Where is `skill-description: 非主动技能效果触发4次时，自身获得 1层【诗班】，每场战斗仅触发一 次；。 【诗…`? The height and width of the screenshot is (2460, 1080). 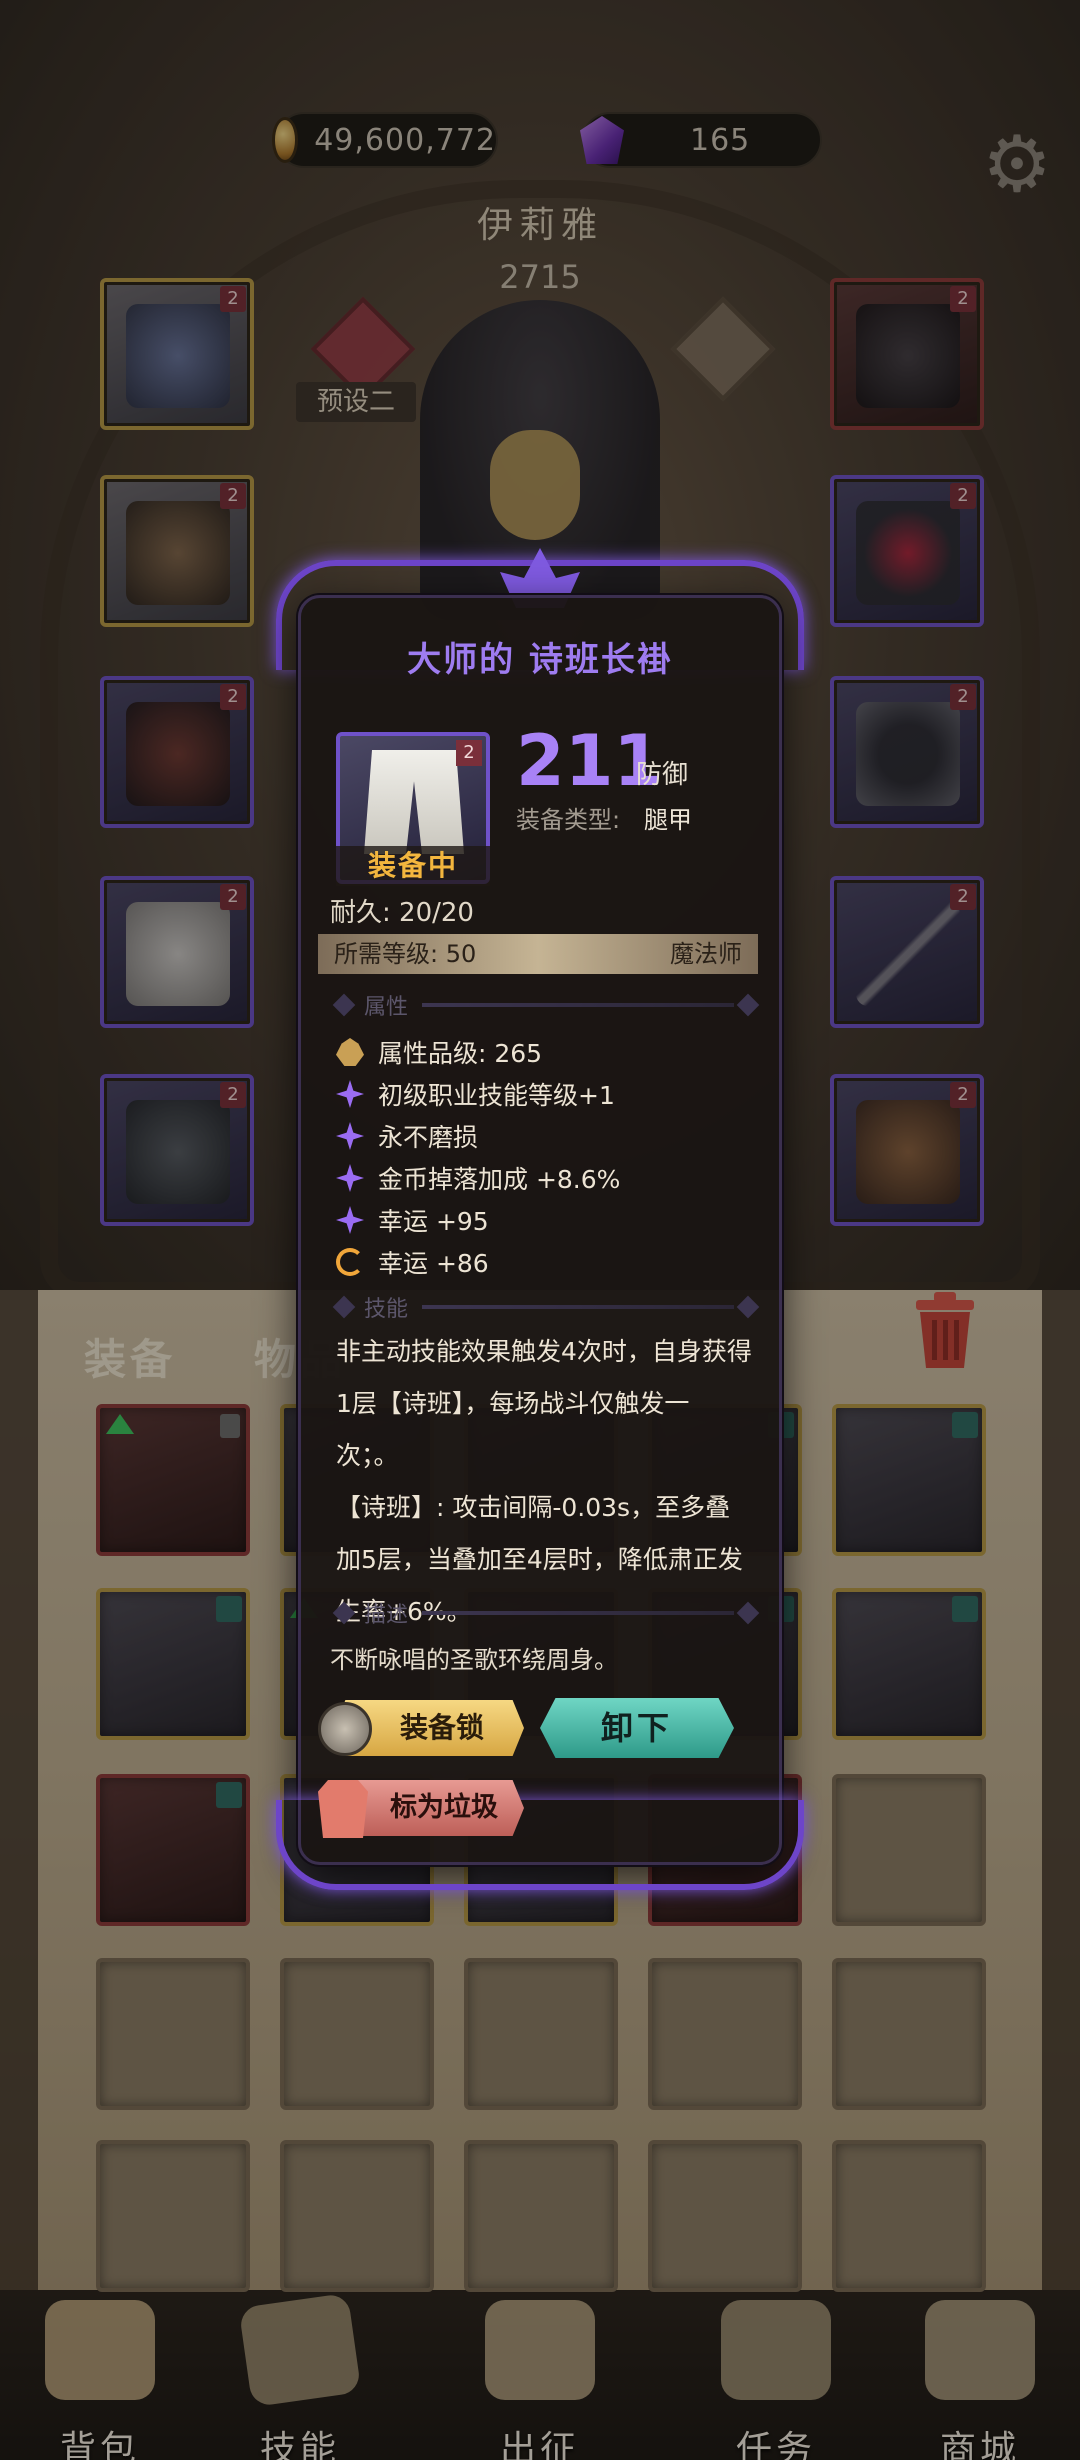
skill-description: 非主动技能效果触发4次时，自身获得 1层【诗班】，每场战斗仅触发一 次；。 【诗… is located at coordinates (544, 1481).